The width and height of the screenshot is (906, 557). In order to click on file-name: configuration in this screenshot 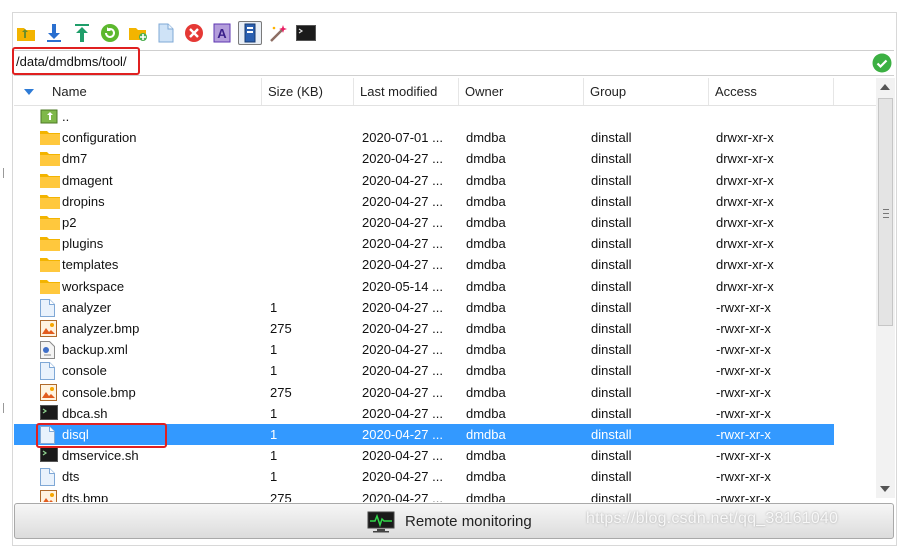, I will do `click(99, 138)`.